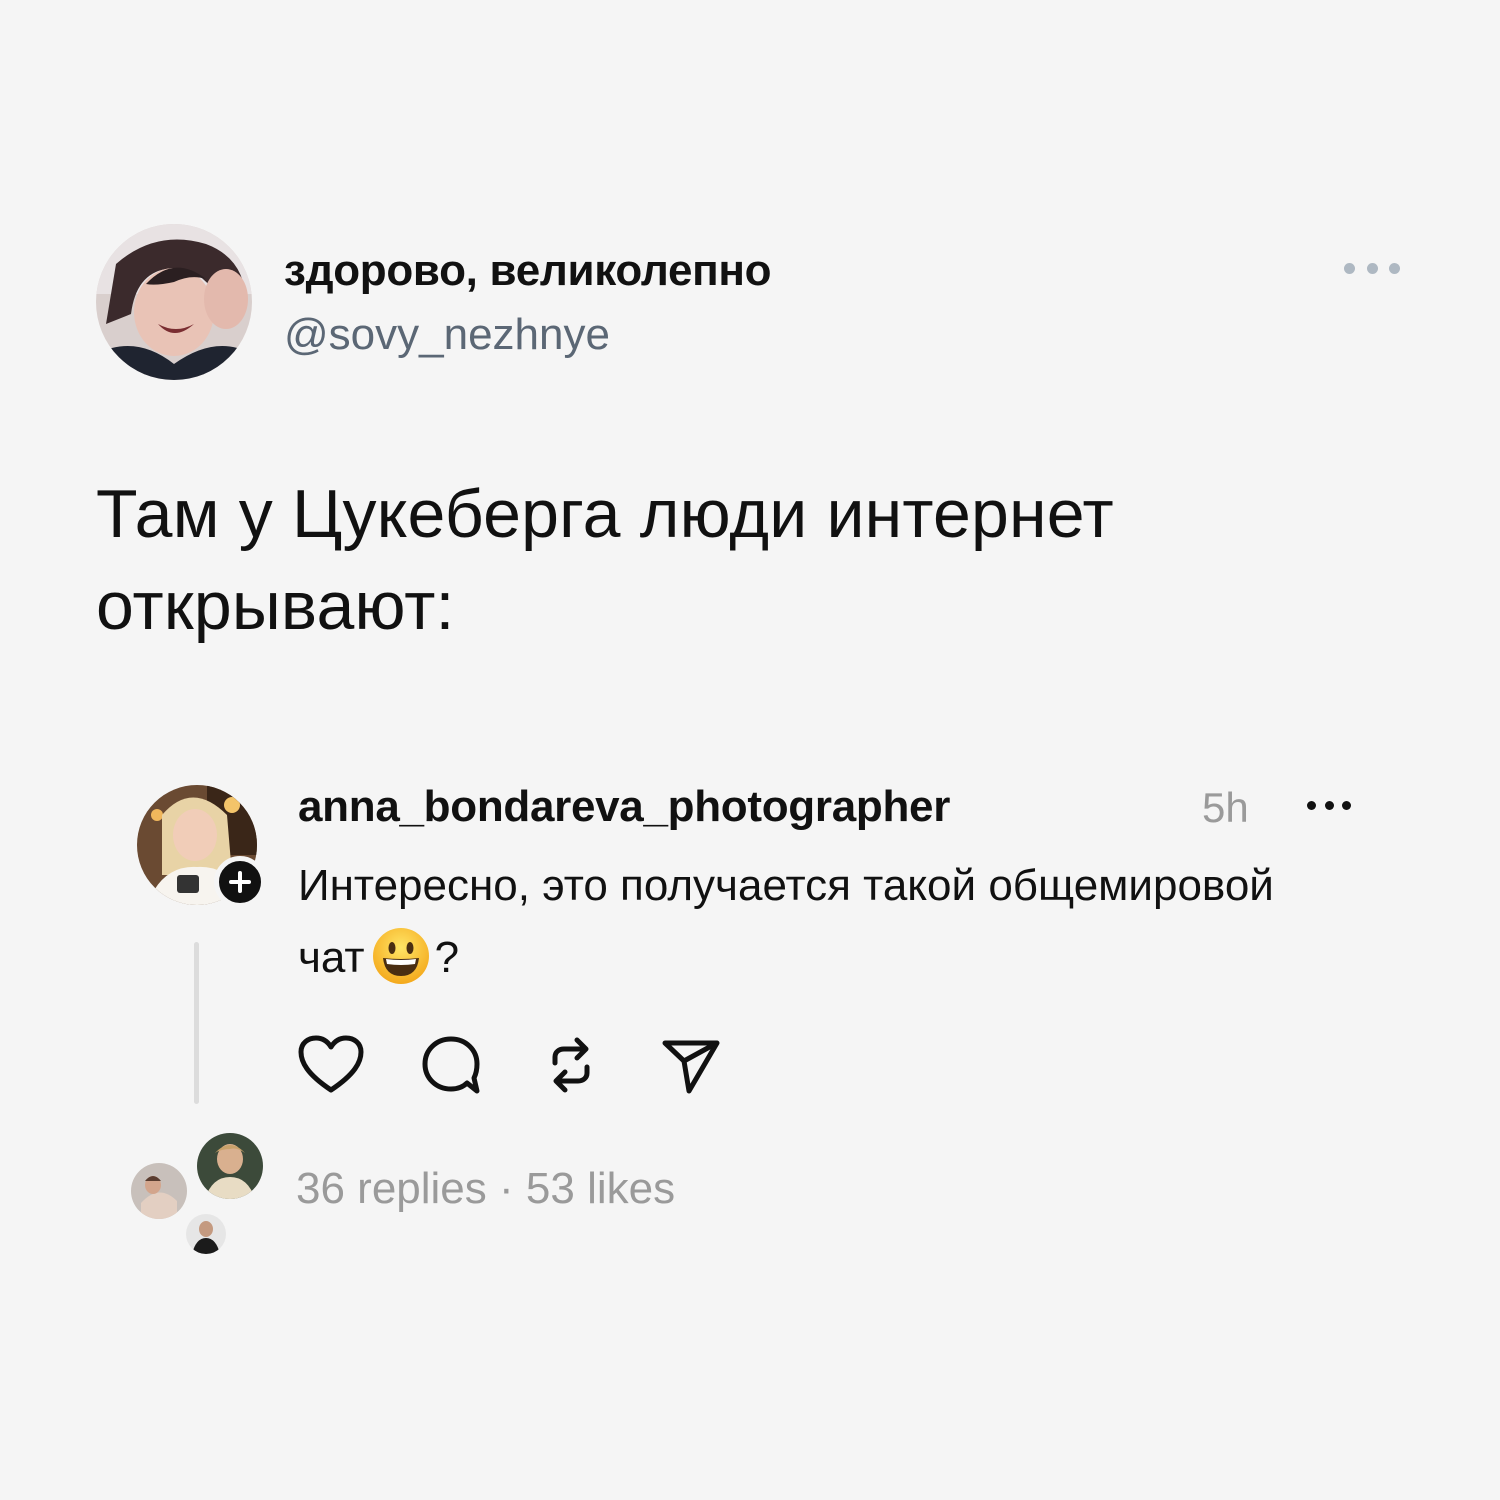  Describe the element at coordinates (174, 302) in the screenshot. I see `author-avatar` at that location.